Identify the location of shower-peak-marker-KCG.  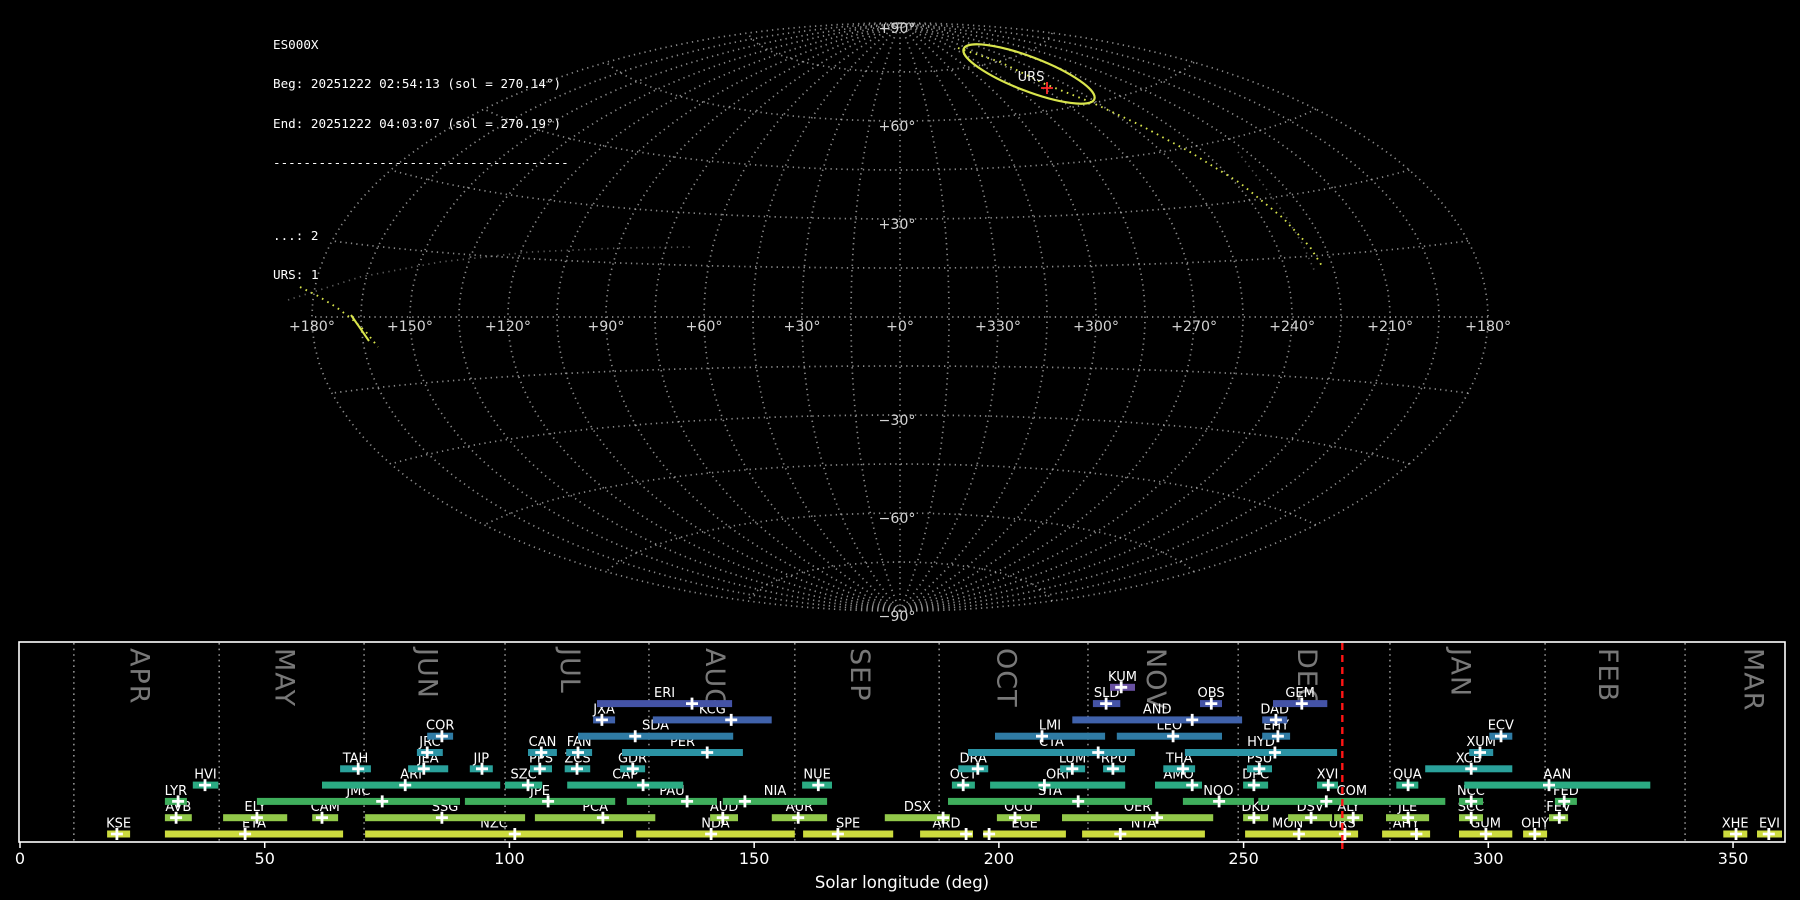
(731, 719).